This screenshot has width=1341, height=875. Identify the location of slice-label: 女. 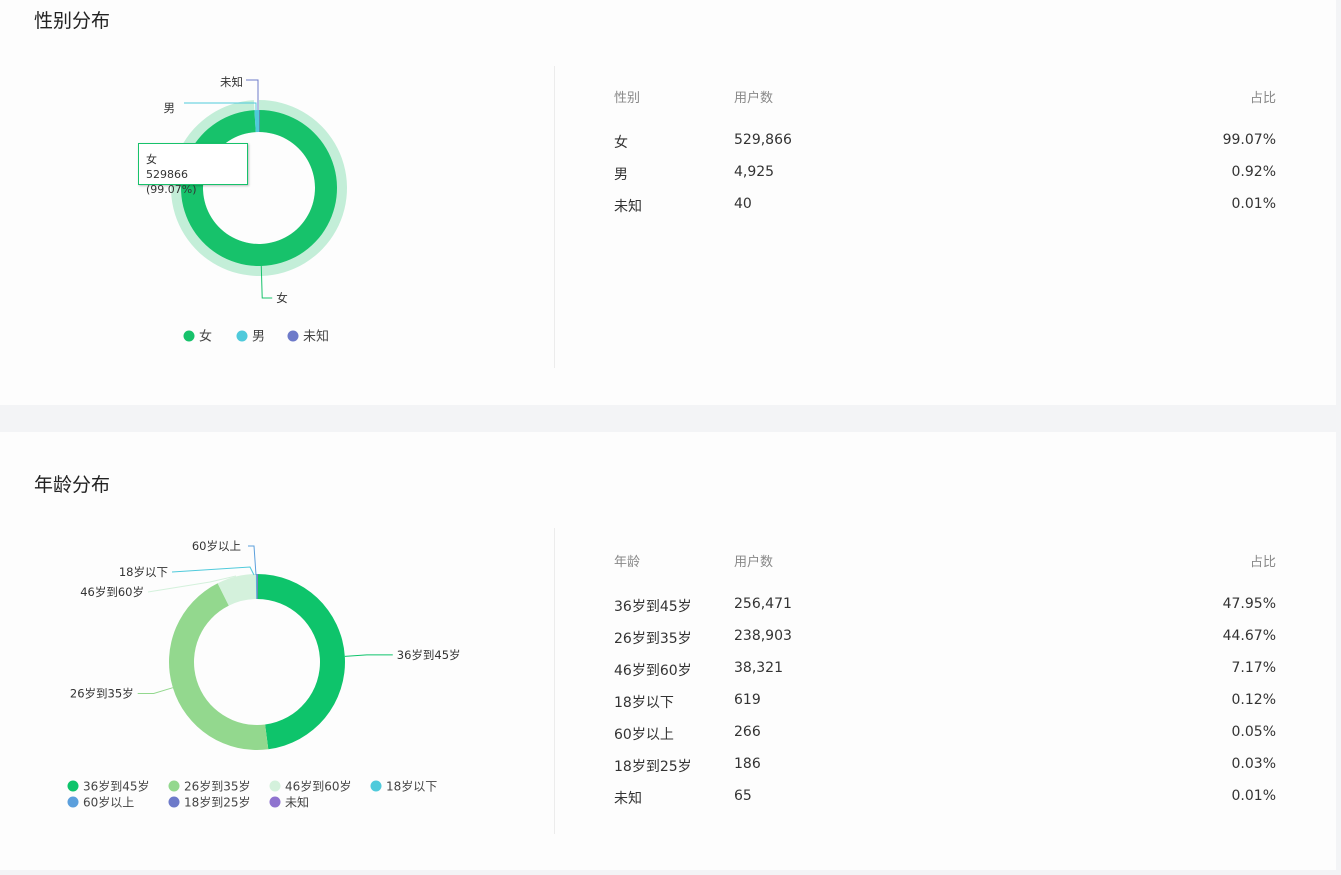
(282, 298).